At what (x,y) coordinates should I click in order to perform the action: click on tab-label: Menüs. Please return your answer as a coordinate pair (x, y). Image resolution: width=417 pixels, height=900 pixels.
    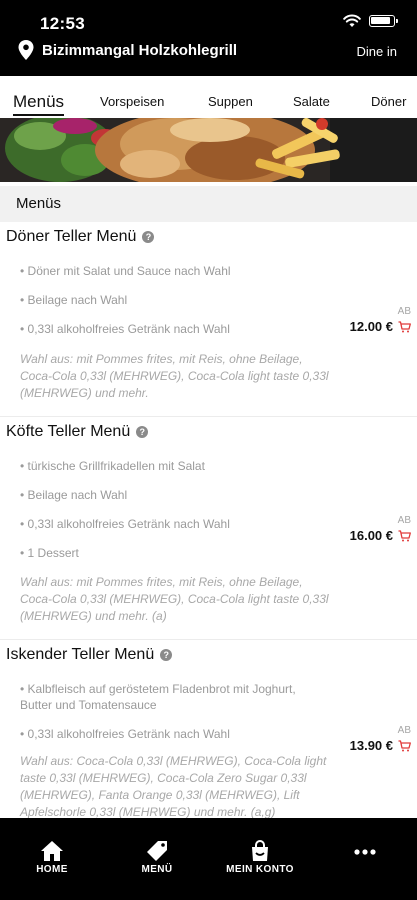
    Looking at the image, I should click on (39, 101).